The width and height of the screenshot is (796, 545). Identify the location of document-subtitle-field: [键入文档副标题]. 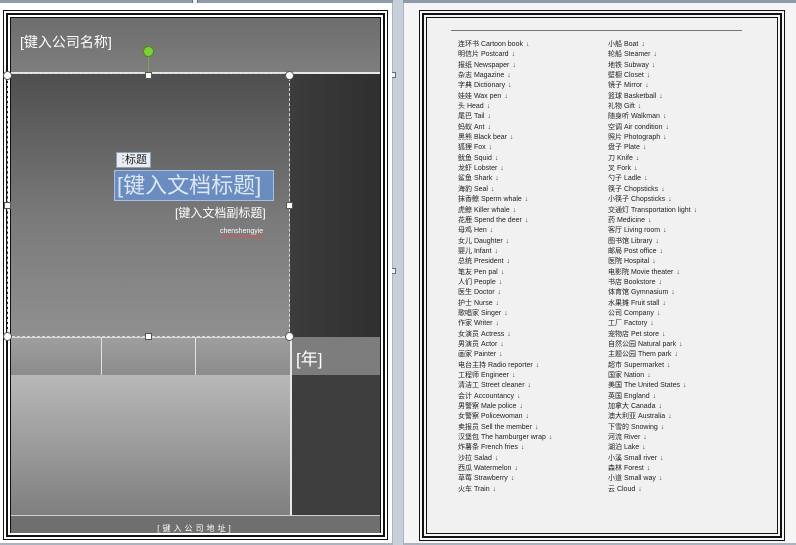
(220, 212).